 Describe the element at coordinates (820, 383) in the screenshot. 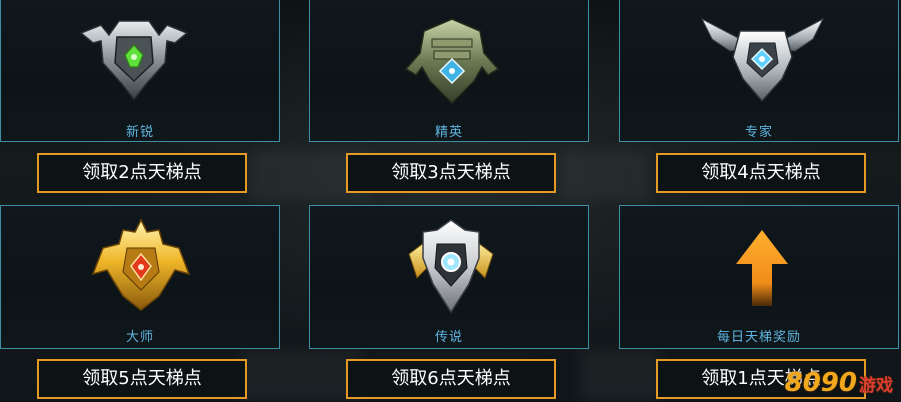

I see `watermark-number: 8090` at that location.